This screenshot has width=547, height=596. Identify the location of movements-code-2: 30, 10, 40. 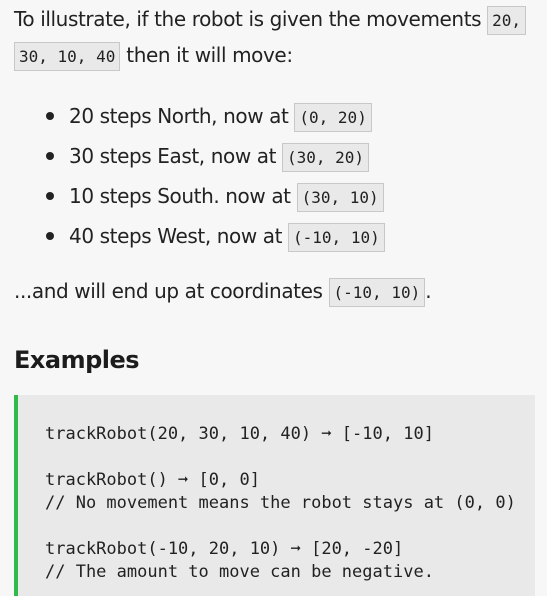
(67, 56).